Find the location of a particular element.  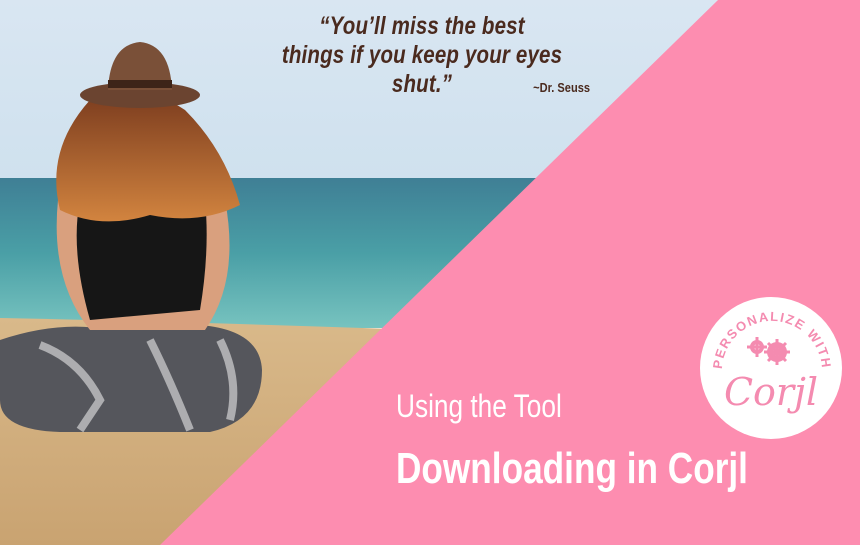

subtitle: Using the Tool is located at coordinates (479, 406).